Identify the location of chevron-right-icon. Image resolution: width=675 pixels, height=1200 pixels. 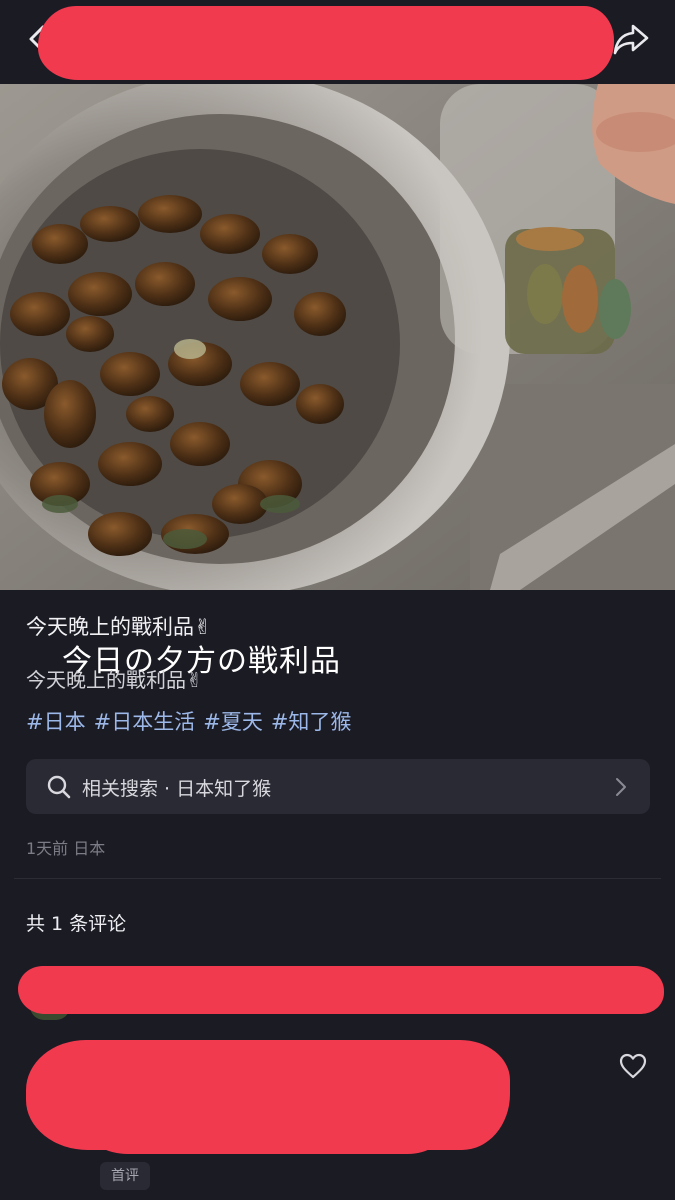
(621, 787).